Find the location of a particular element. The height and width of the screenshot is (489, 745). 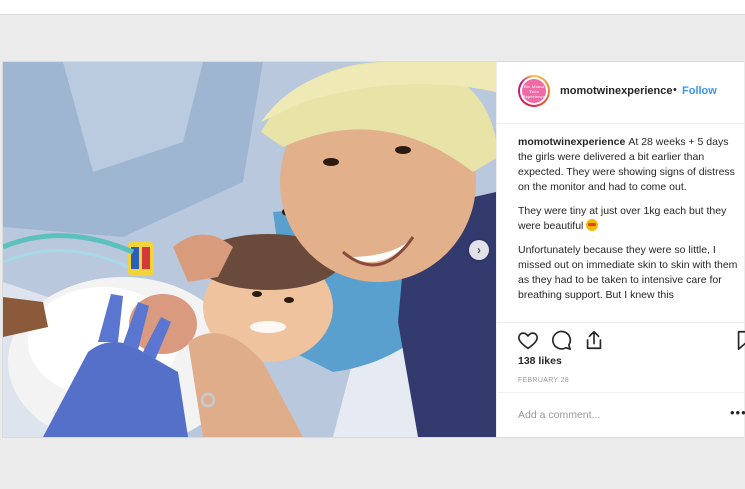

follow-button: Follow is located at coordinates (699, 91).